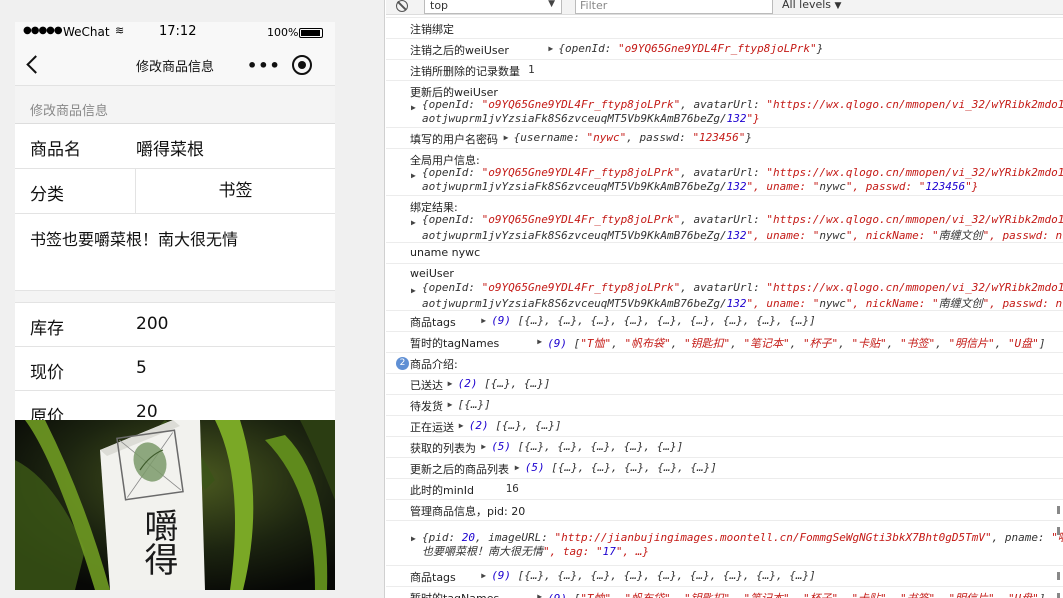 The height and width of the screenshot is (598, 1063). I want to click on log-message: 正在运送, so click(432, 427).